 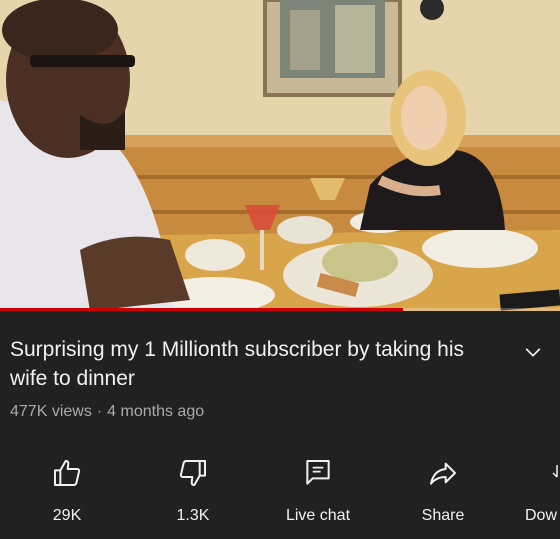 What do you see at coordinates (193, 515) in the screenshot?
I see `dislike-count: 1.3K` at bounding box center [193, 515].